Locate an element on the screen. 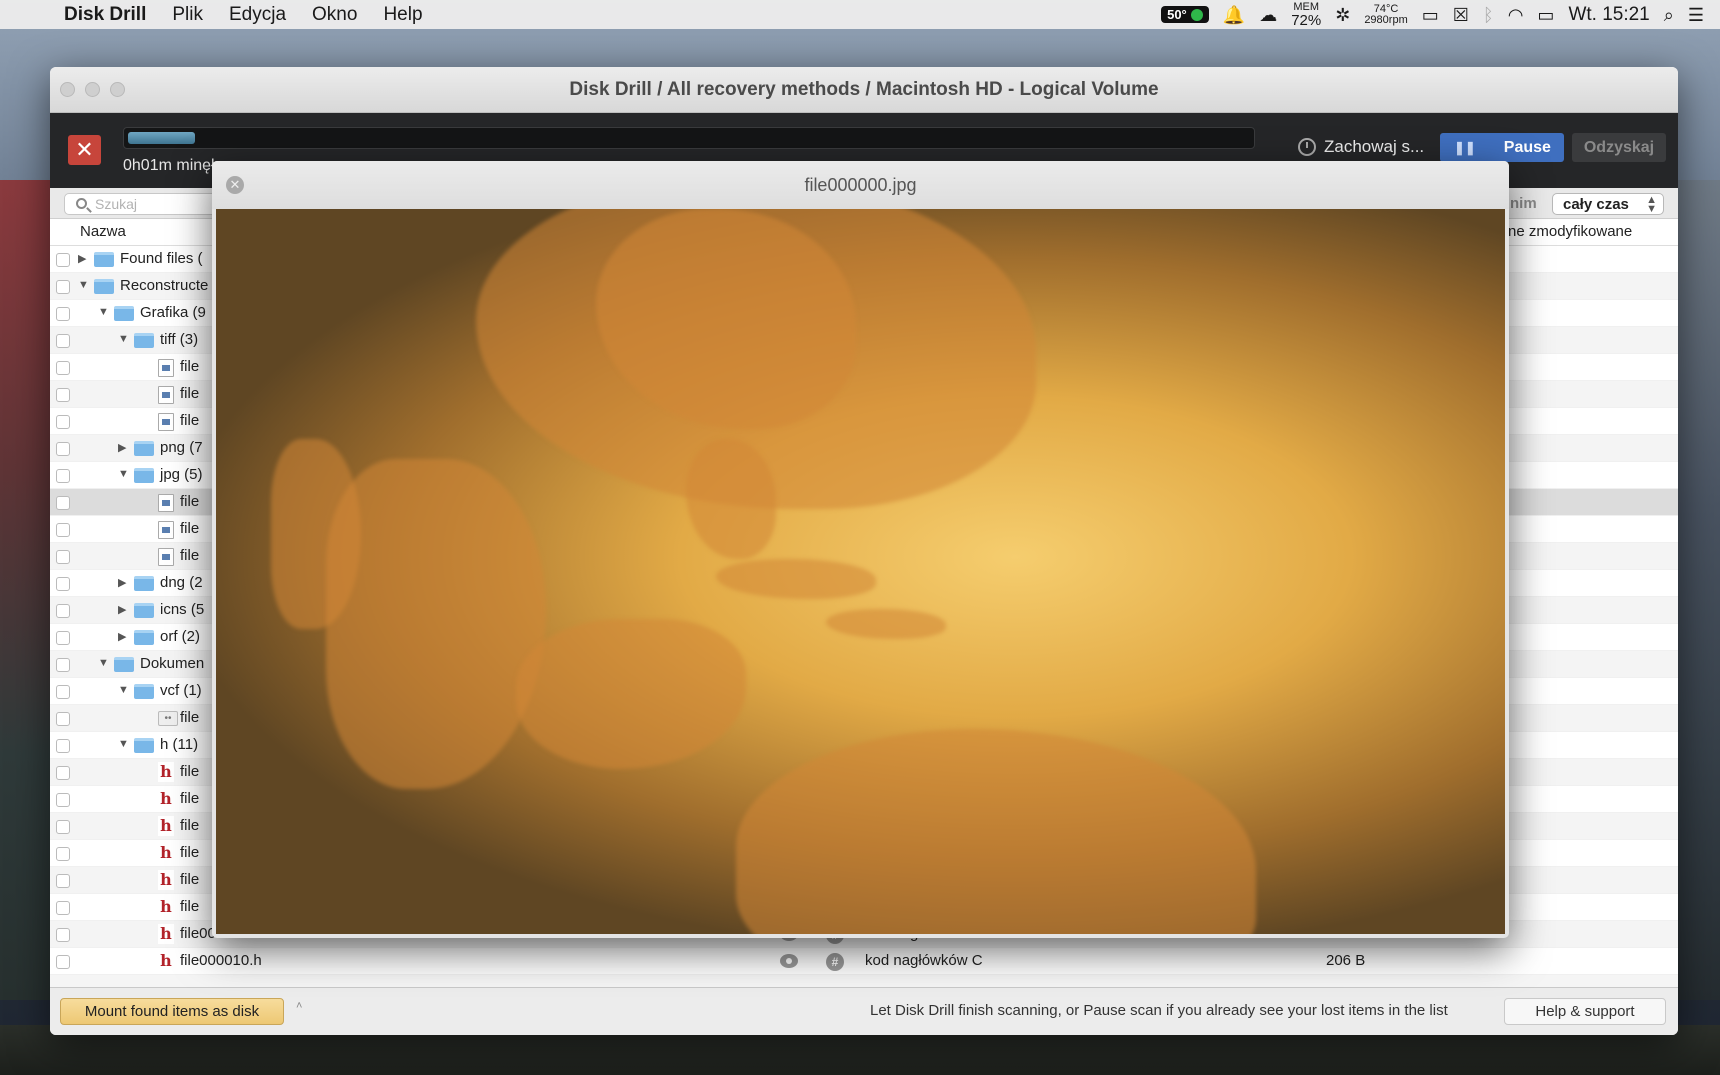  stop-scan-button: ✕ is located at coordinates (84, 150).